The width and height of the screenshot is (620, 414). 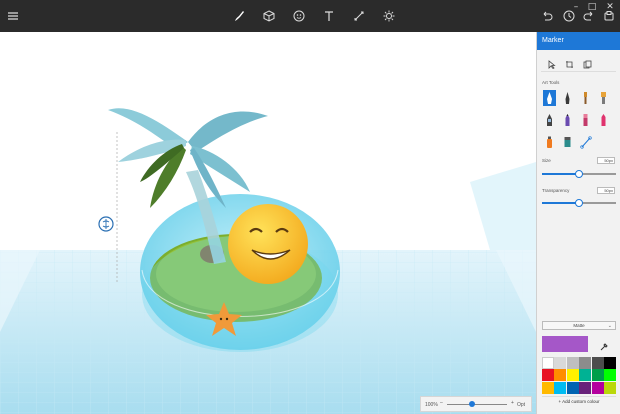 What do you see at coordinates (547, 16) in the screenshot?
I see `undo-icon` at bounding box center [547, 16].